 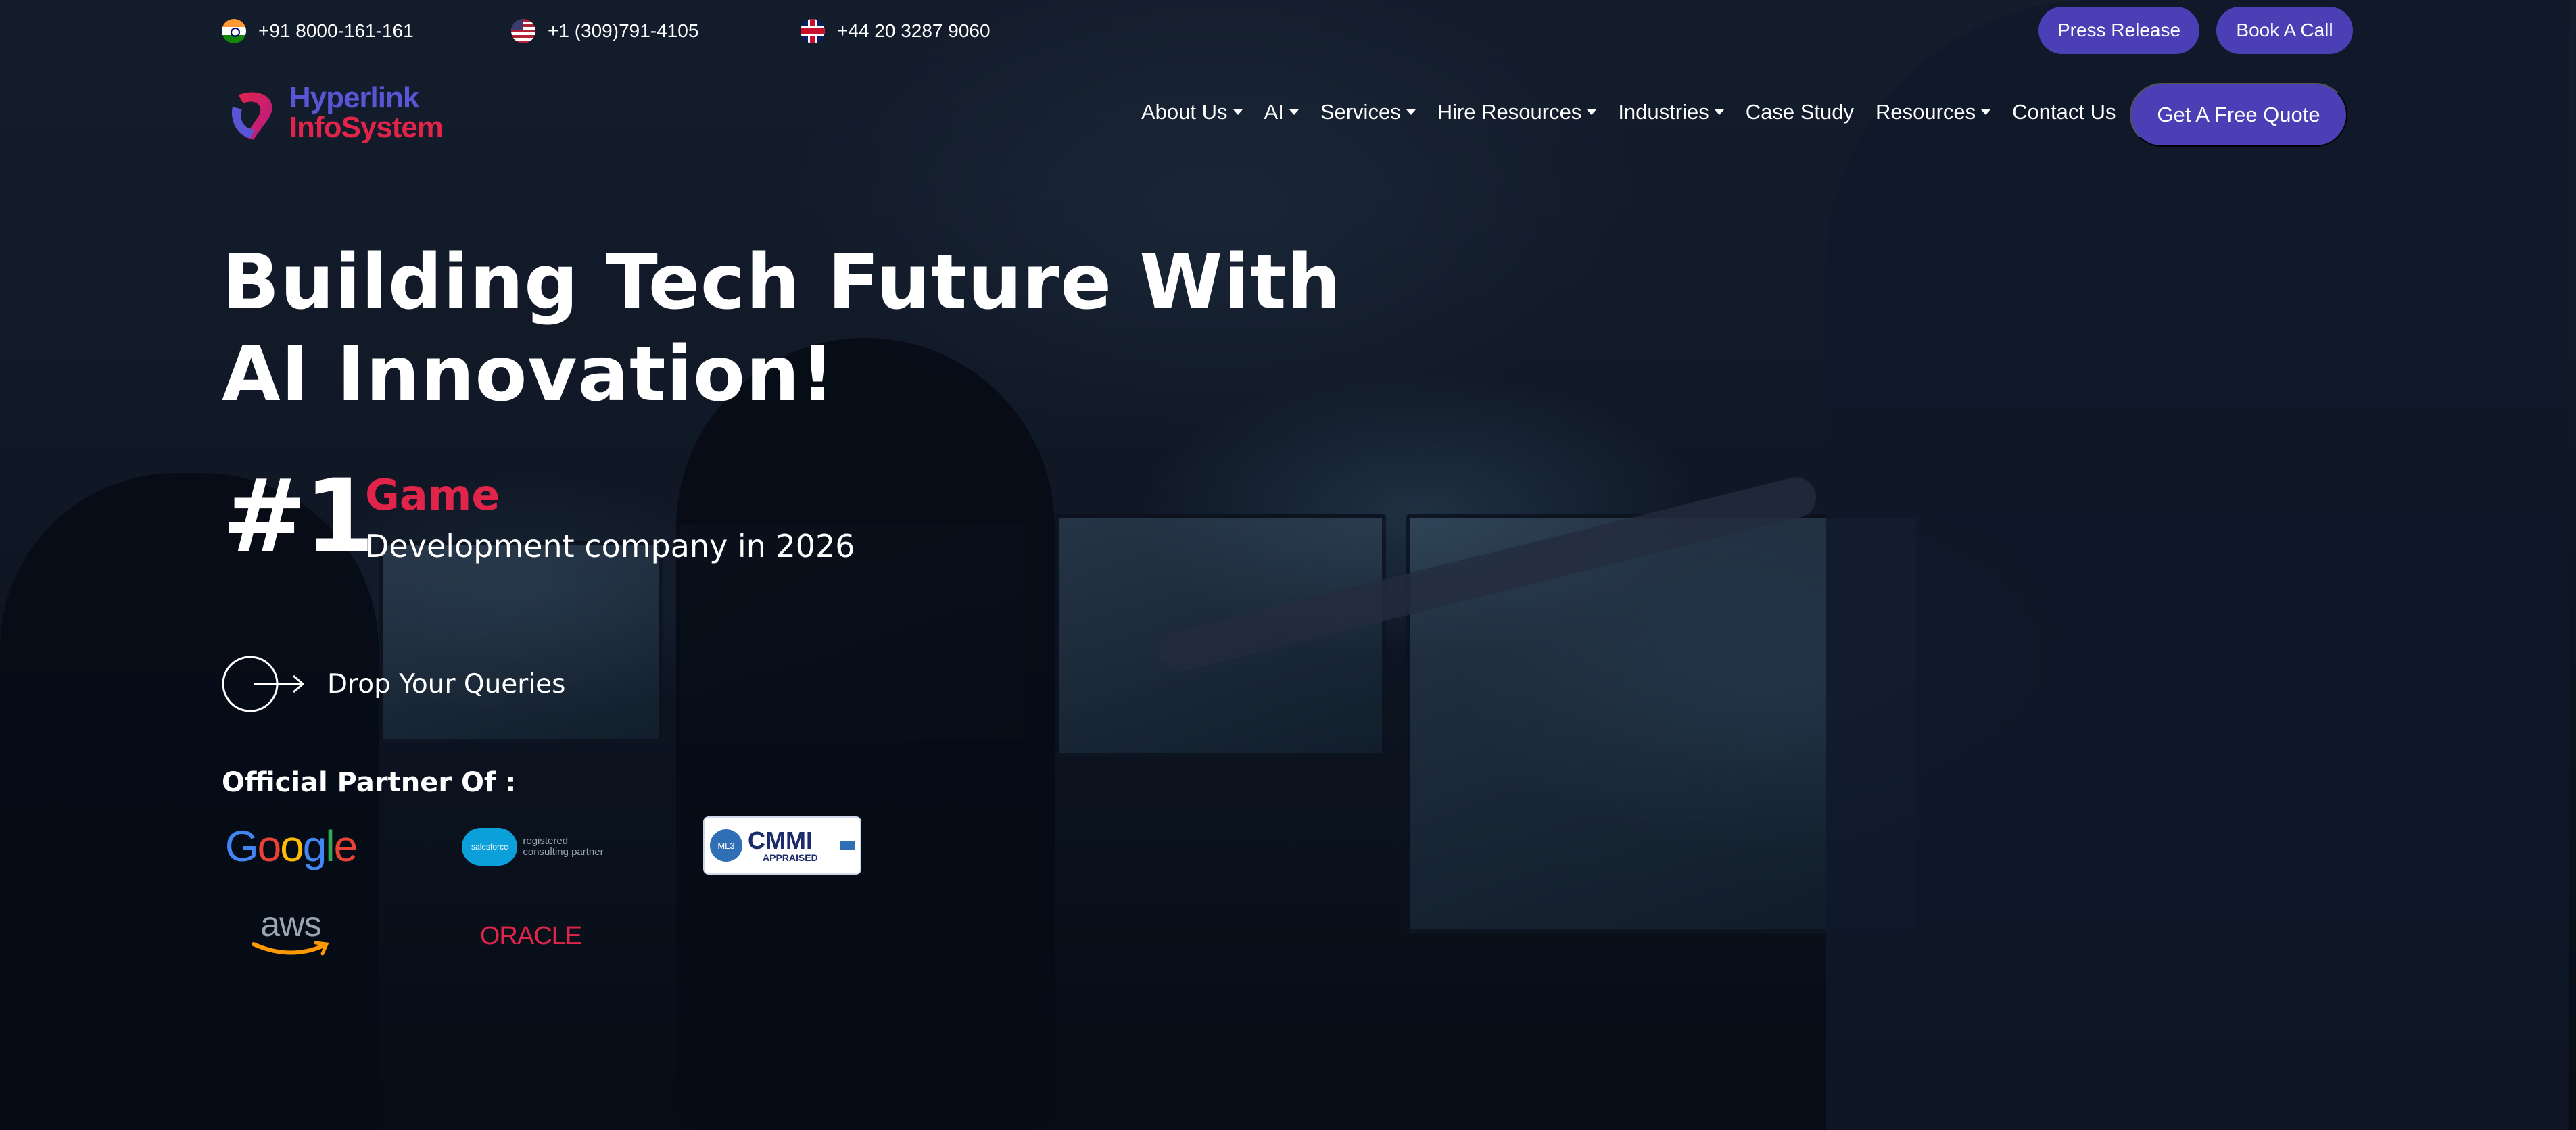 What do you see at coordinates (345, 846) in the screenshot?
I see `google-letter: e` at bounding box center [345, 846].